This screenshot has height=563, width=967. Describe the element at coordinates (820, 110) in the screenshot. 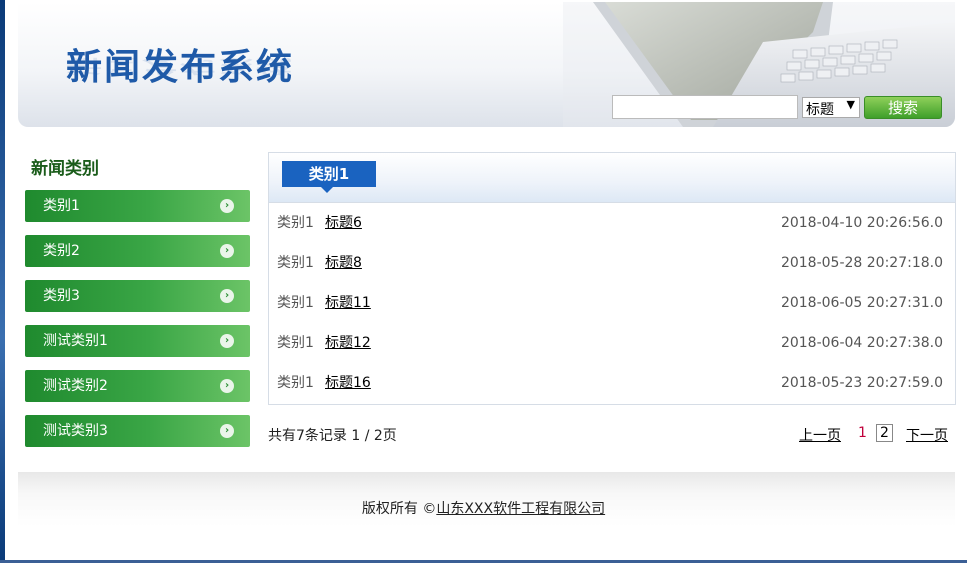

I see `search-select-value: 标题` at that location.